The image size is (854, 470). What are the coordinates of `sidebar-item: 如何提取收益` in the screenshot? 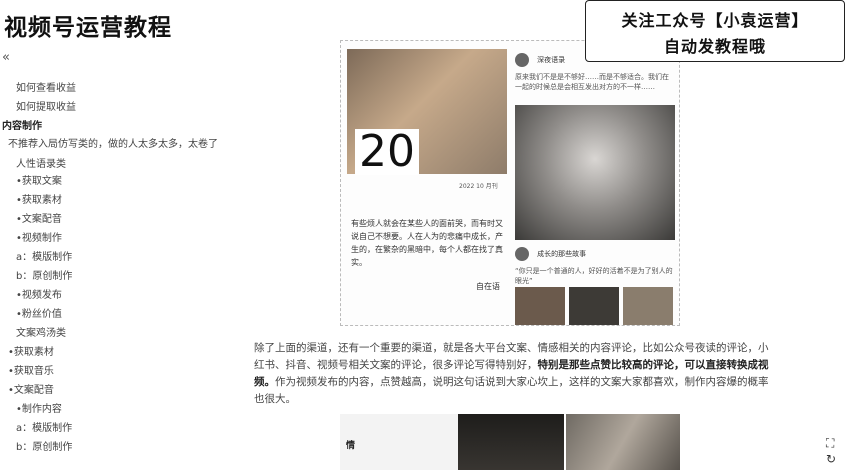 It's located at (46, 105).